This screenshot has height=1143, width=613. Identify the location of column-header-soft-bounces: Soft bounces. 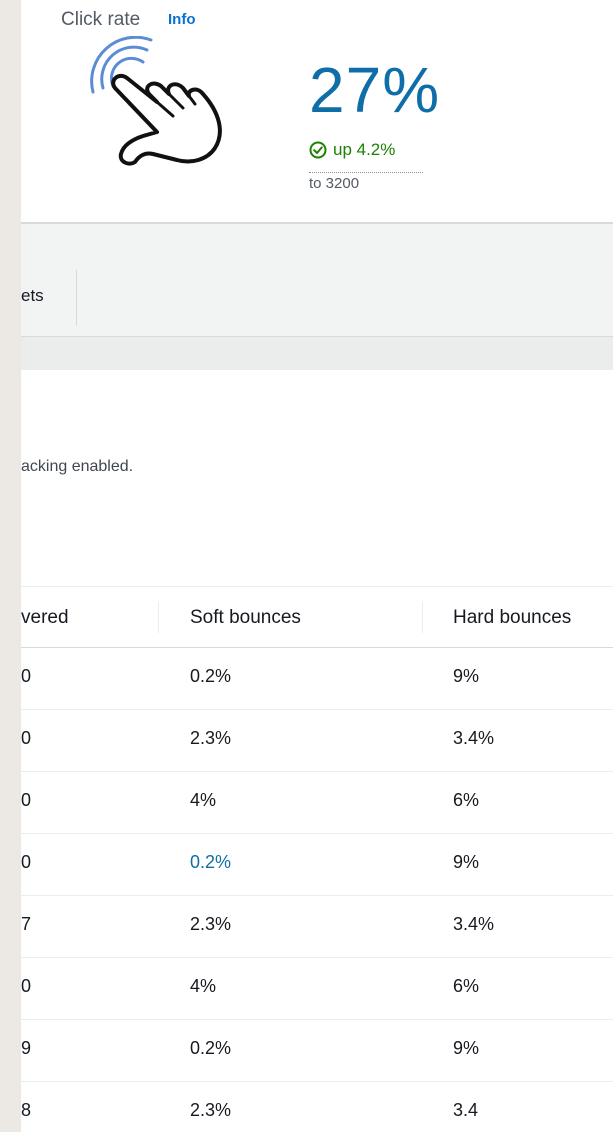
(245, 618).